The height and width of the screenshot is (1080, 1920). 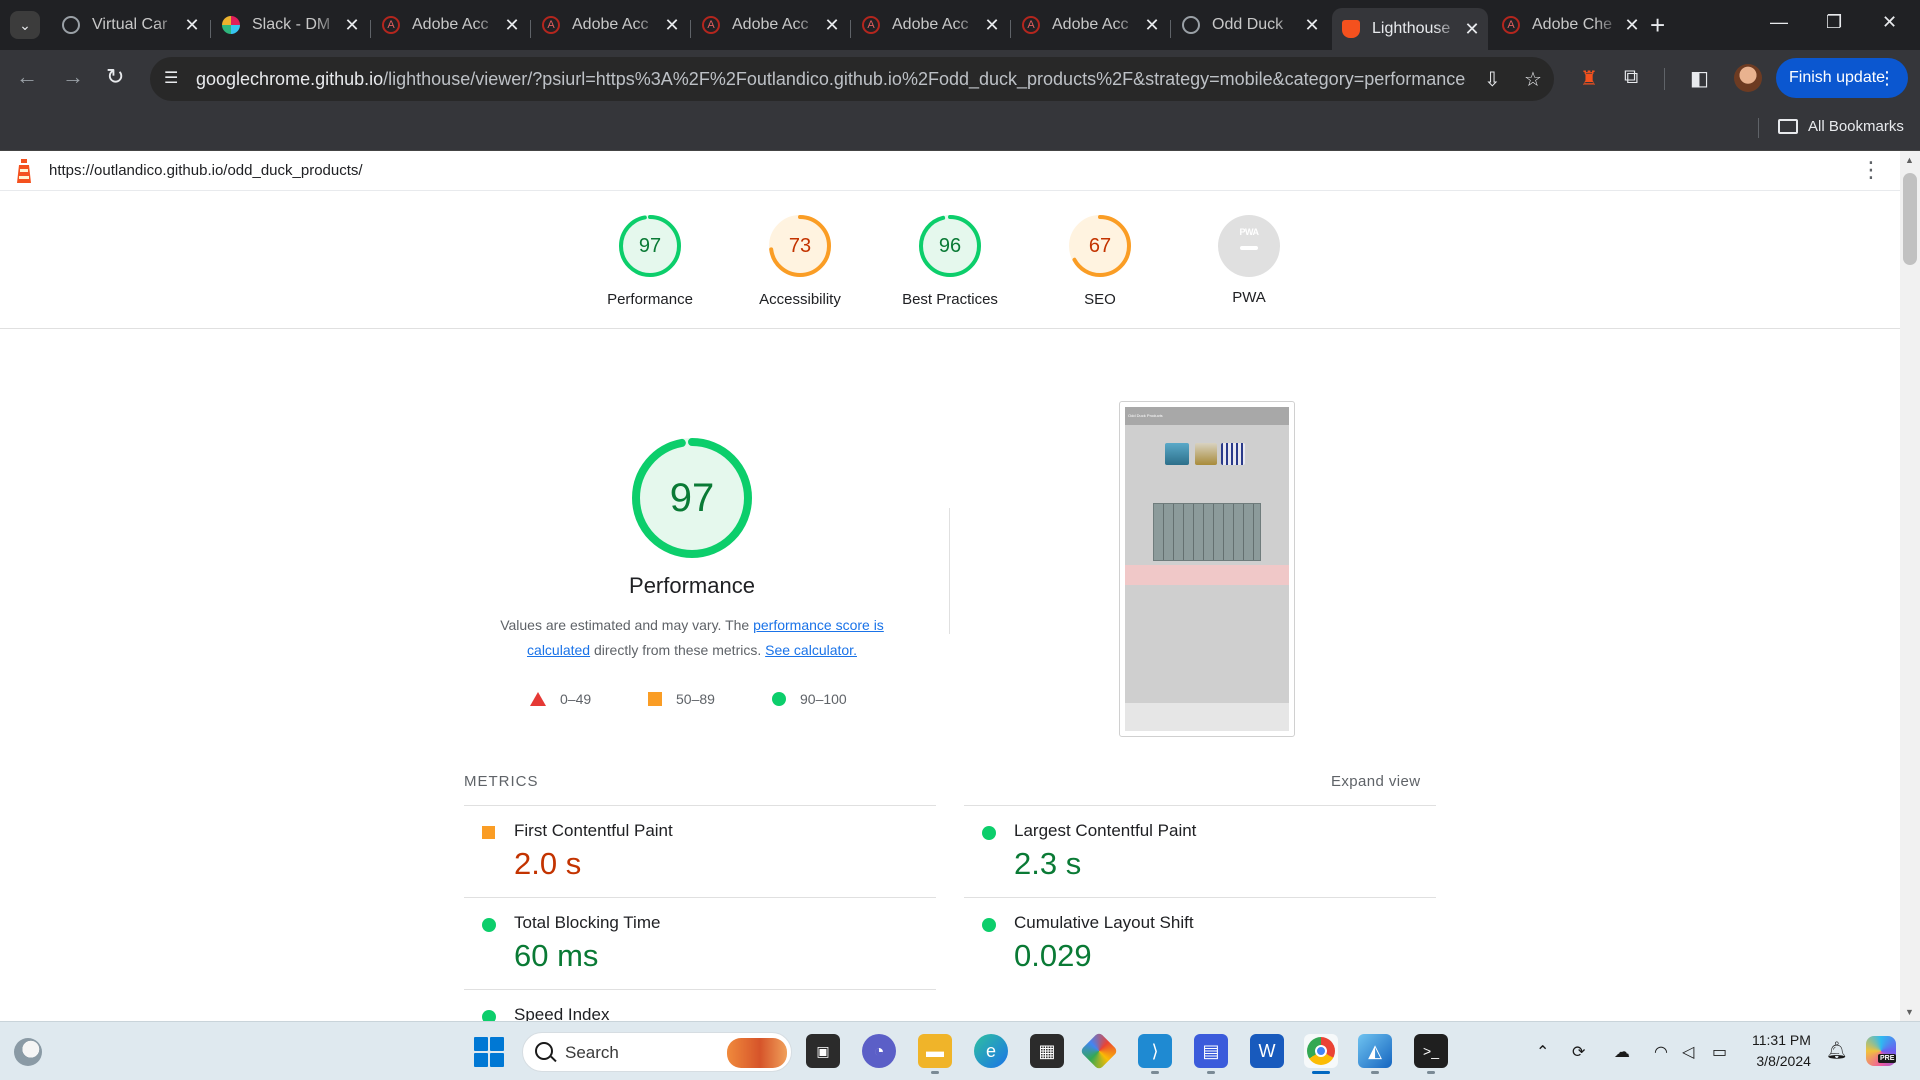 What do you see at coordinates (1099, 1051) in the screenshot?
I see `gitkraken-icon` at bounding box center [1099, 1051].